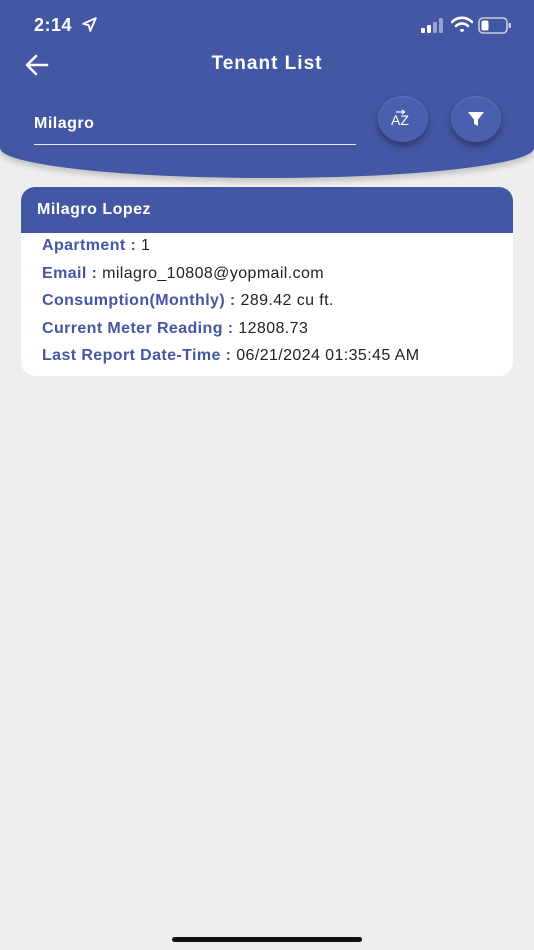 This screenshot has width=534, height=950. Describe the element at coordinates (146, 245) in the screenshot. I see `apartment-value: 1` at that location.